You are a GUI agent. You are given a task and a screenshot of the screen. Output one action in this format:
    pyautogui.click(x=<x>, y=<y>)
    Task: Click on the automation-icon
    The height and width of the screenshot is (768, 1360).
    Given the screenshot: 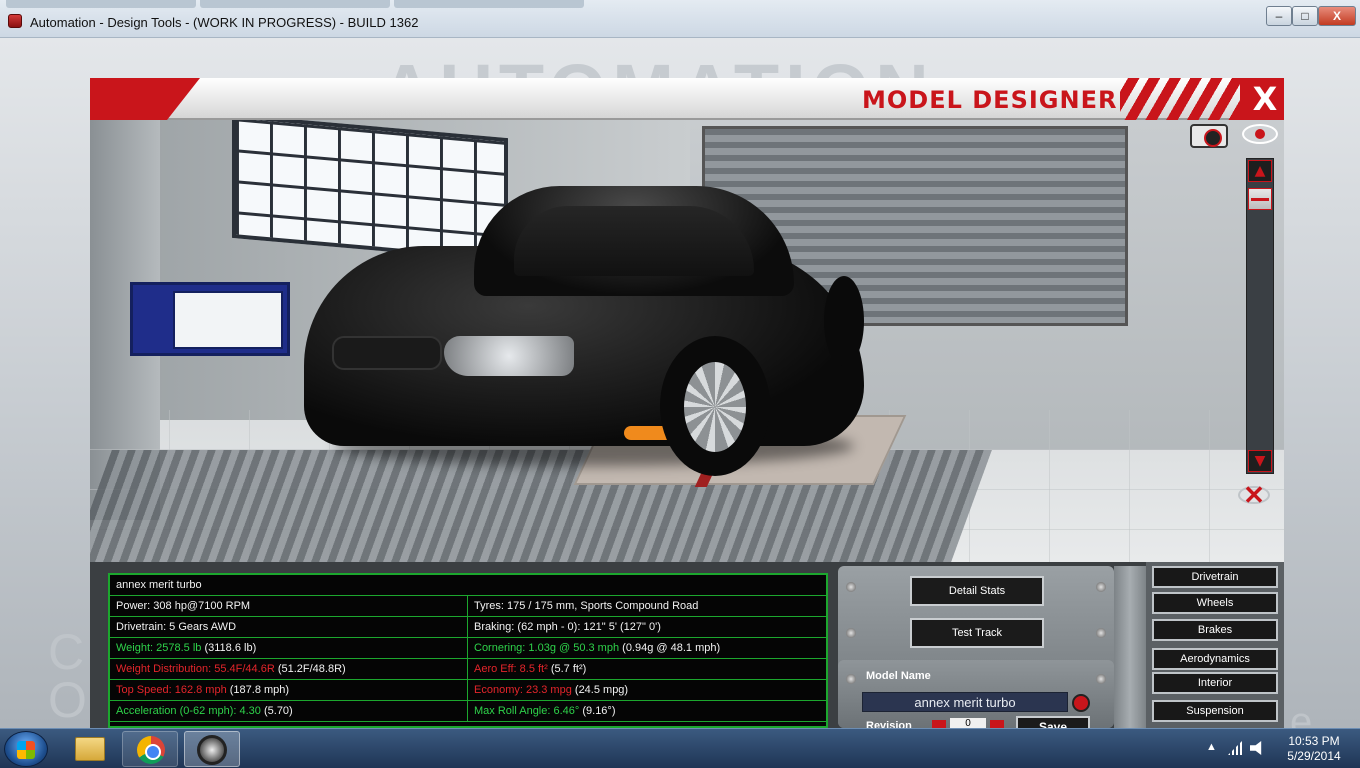 What is the action you would take?
    pyautogui.click(x=212, y=750)
    